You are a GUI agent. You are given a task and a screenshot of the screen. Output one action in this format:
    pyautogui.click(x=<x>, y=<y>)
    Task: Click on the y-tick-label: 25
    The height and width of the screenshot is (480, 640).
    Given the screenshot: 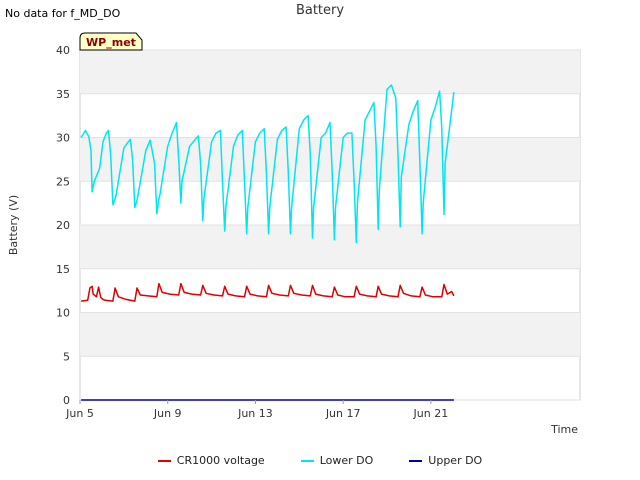 What is the action you would take?
    pyautogui.click(x=63, y=181)
    